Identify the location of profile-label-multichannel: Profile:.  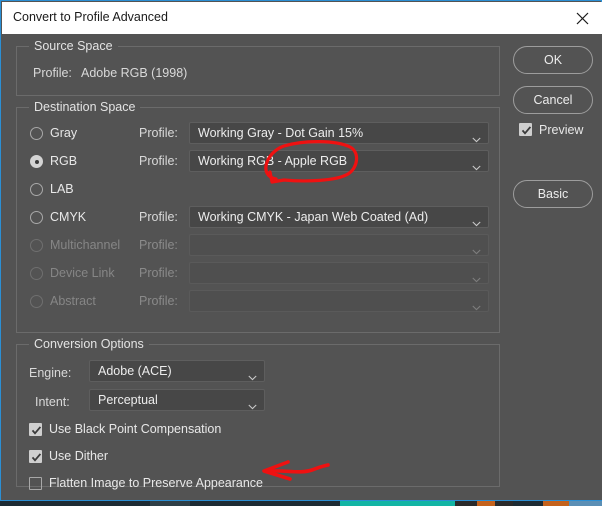
(158, 245).